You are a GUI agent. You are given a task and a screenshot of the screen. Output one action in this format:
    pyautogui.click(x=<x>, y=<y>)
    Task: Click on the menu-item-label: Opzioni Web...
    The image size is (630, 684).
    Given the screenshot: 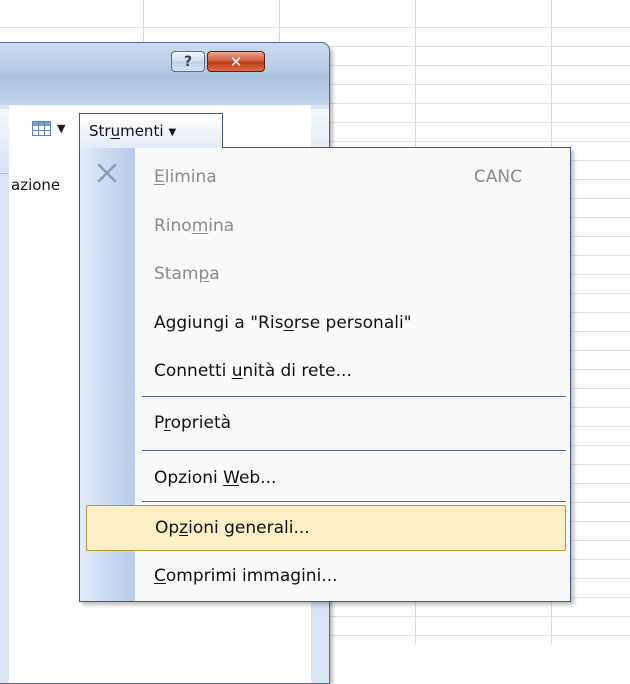 What is the action you would take?
    pyautogui.click(x=215, y=478)
    